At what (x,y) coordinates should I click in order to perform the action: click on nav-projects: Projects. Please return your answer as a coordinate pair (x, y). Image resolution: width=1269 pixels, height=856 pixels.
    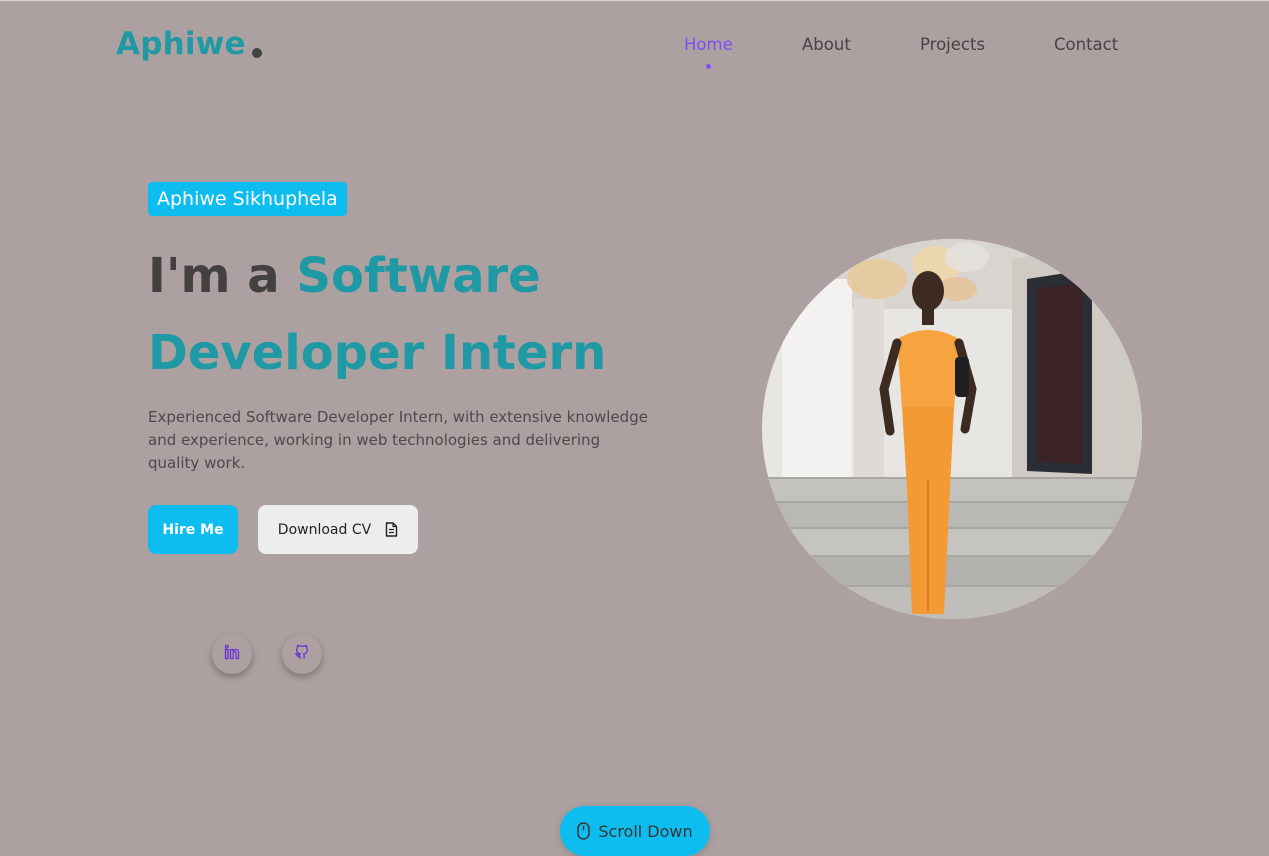
    Looking at the image, I should click on (952, 44).